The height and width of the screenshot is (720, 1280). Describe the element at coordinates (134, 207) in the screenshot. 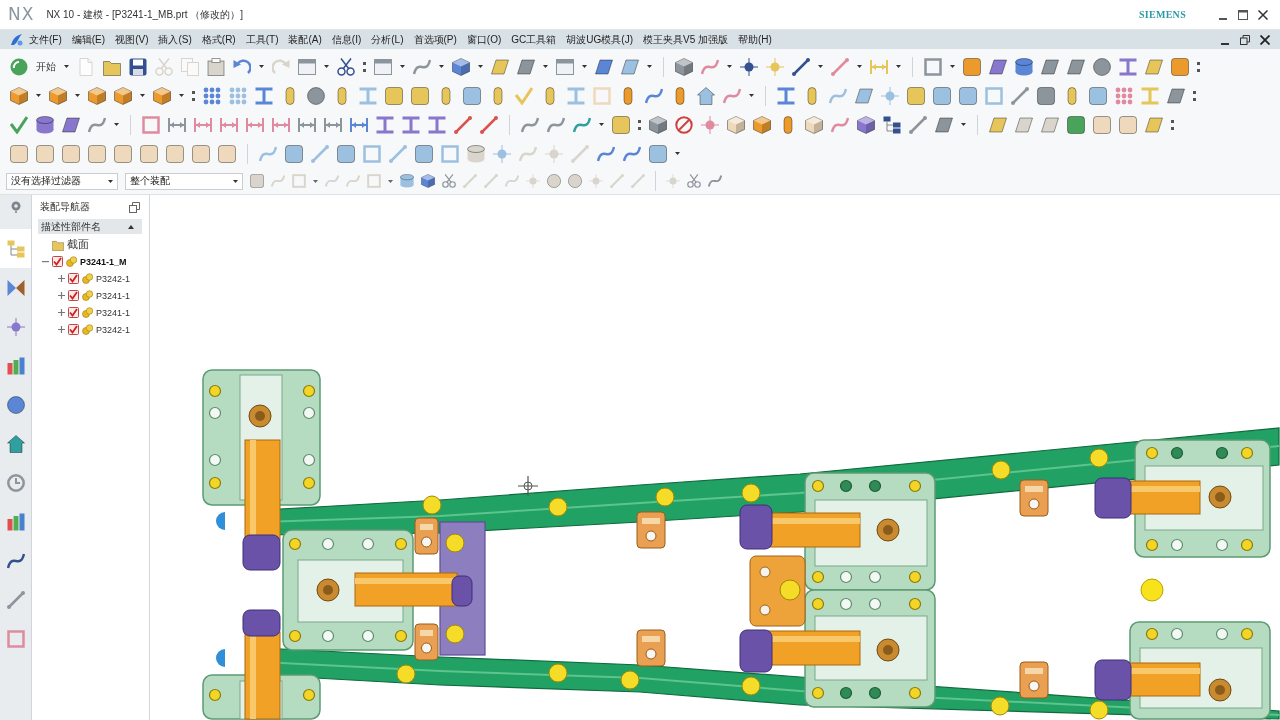

I see `restore-icon` at that location.